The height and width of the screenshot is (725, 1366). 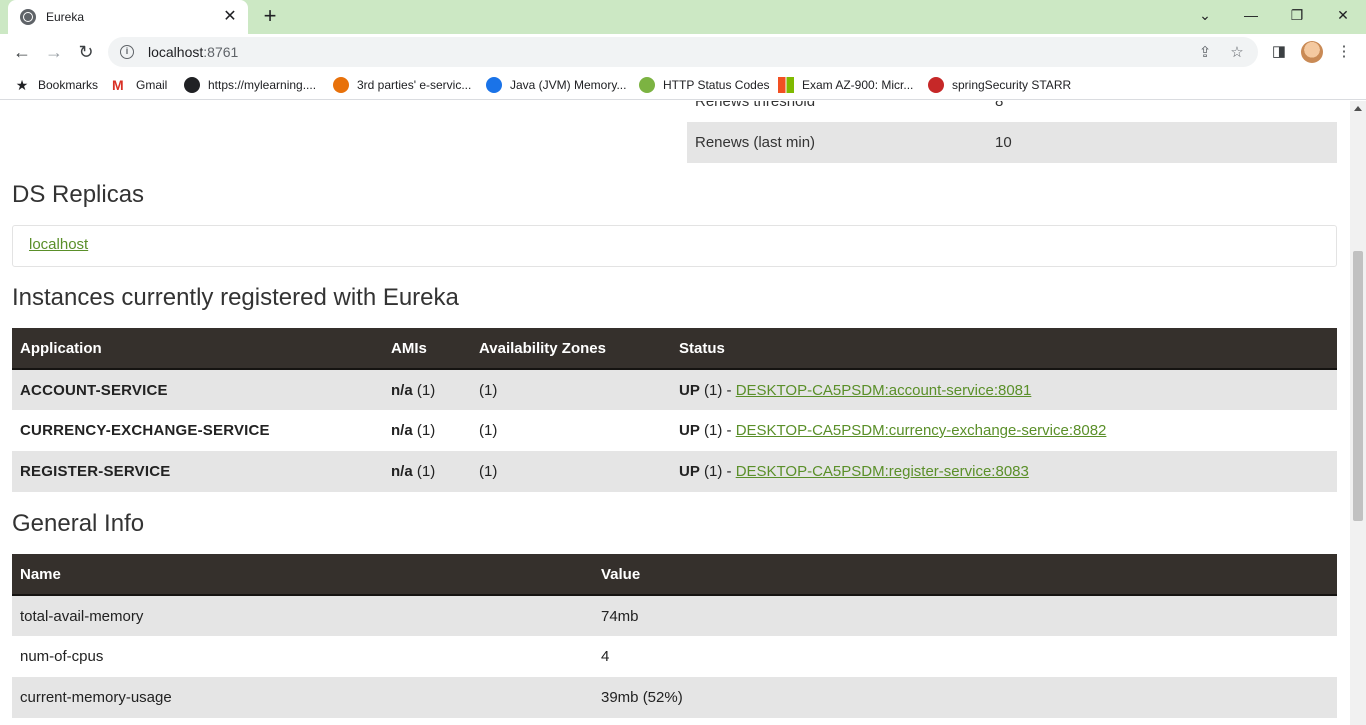 I want to click on lease-info-table: Renews threshold 8 Renews (last min) 10, so click(x=1012, y=132).